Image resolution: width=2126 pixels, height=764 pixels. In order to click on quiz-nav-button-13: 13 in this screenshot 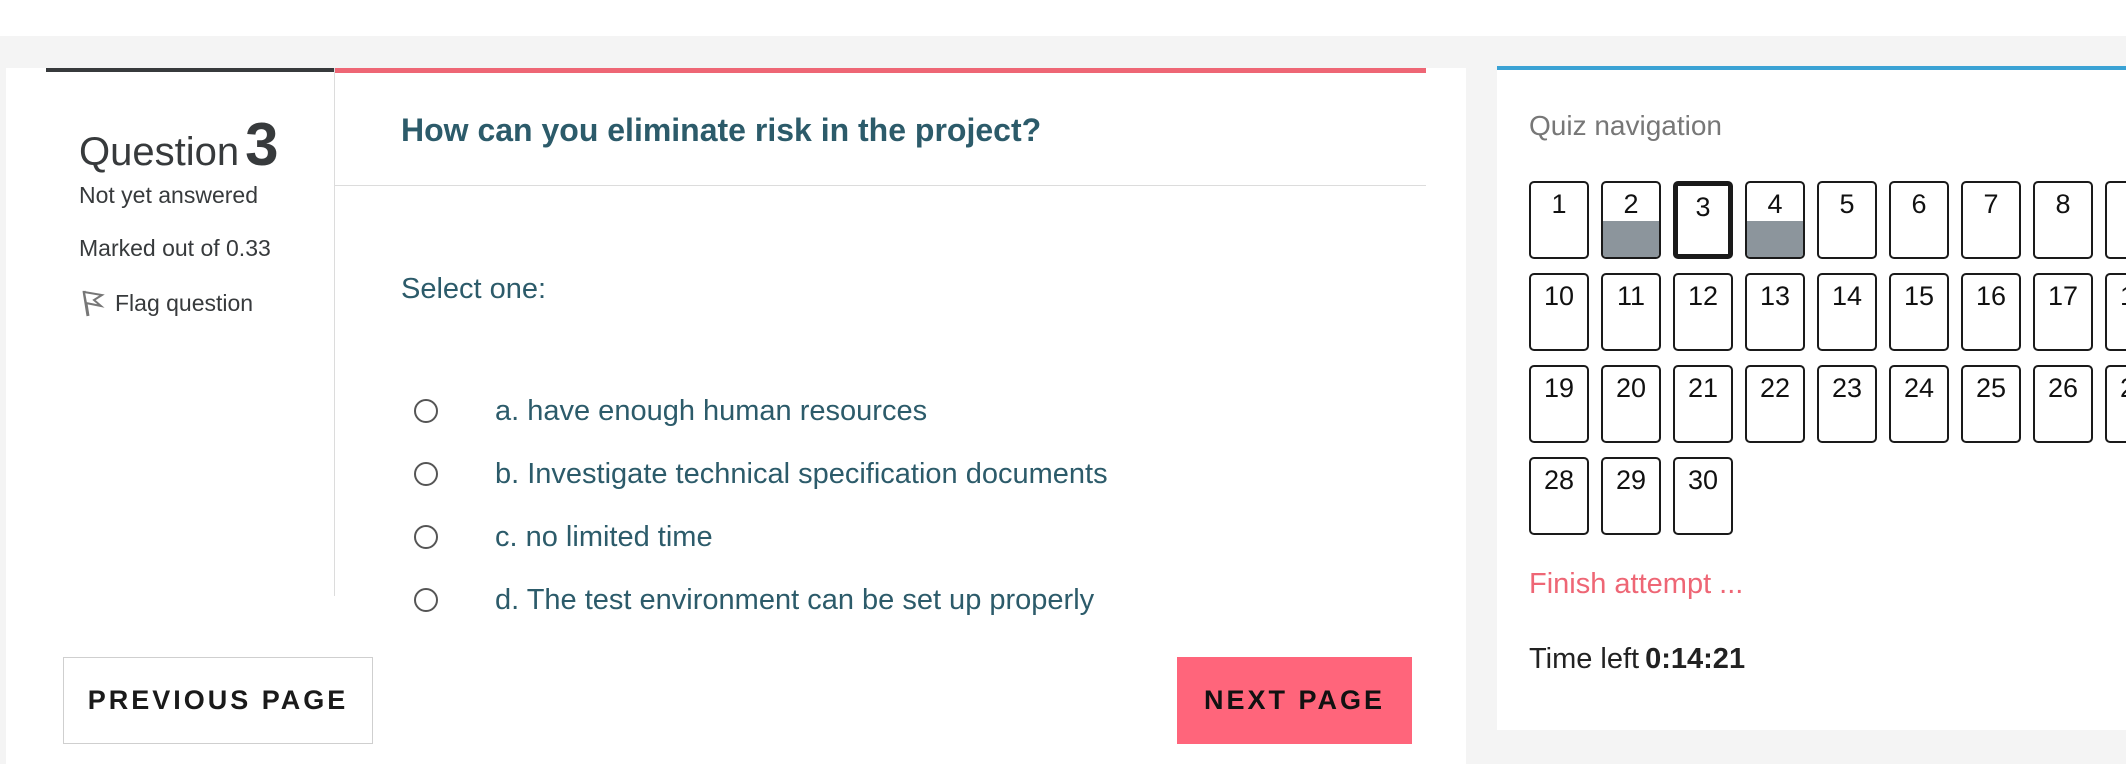, I will do `click(1775, 312)`.